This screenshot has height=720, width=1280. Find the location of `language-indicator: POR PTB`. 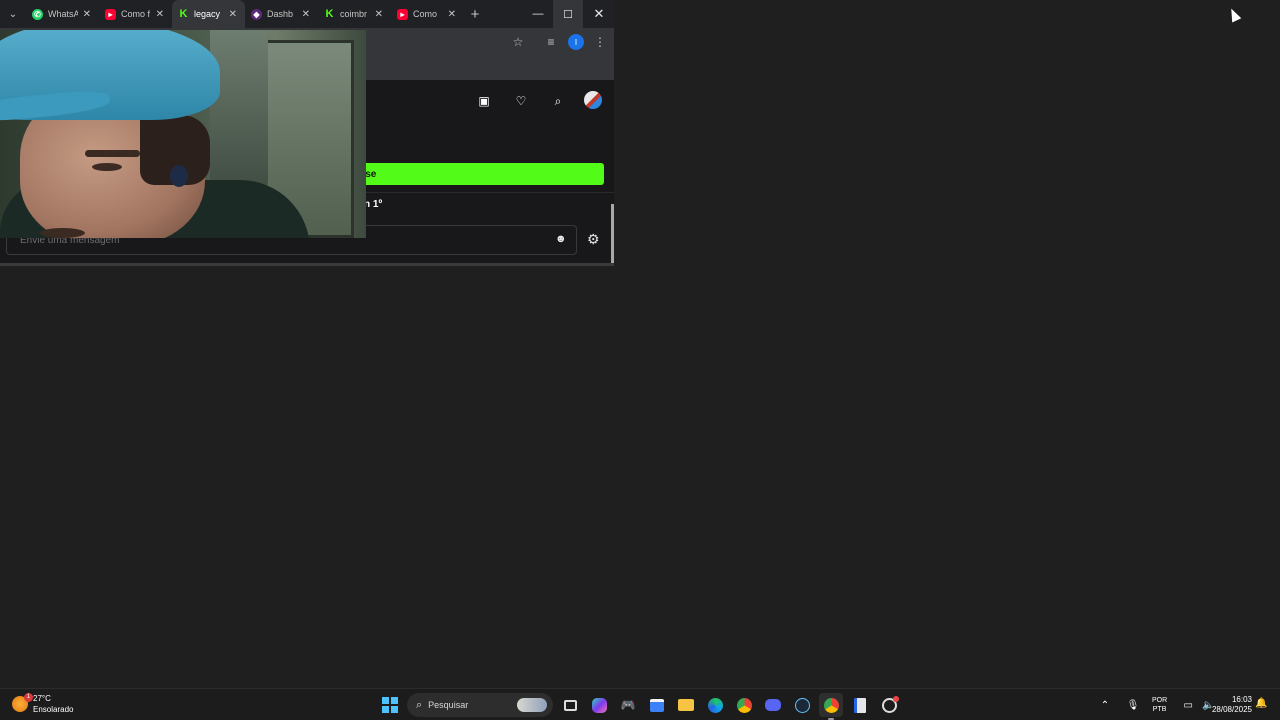

language-indicator: POR PTB is located at coordinates (1159, 705).